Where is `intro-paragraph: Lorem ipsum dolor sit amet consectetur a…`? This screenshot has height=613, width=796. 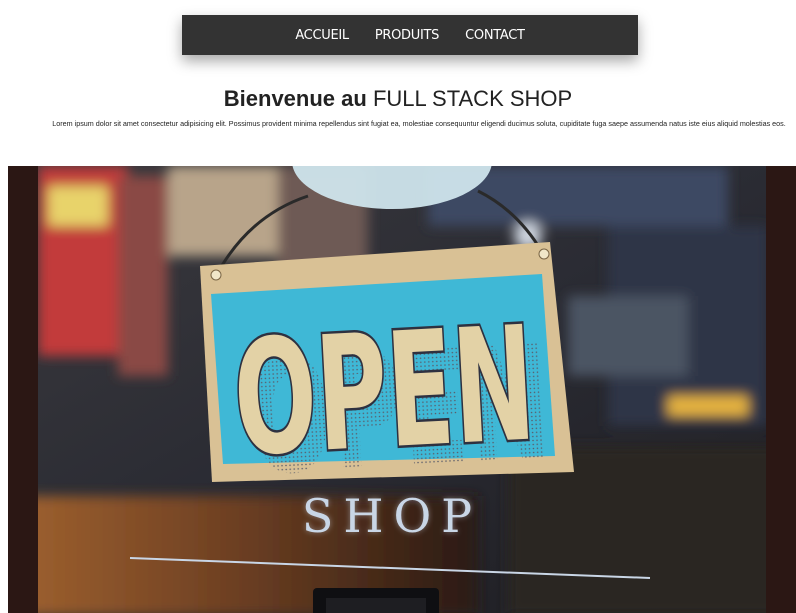
intro-paragraph: Lorem ipsum dolor sit amet consectetur a… is located at coordinates (419, 123).